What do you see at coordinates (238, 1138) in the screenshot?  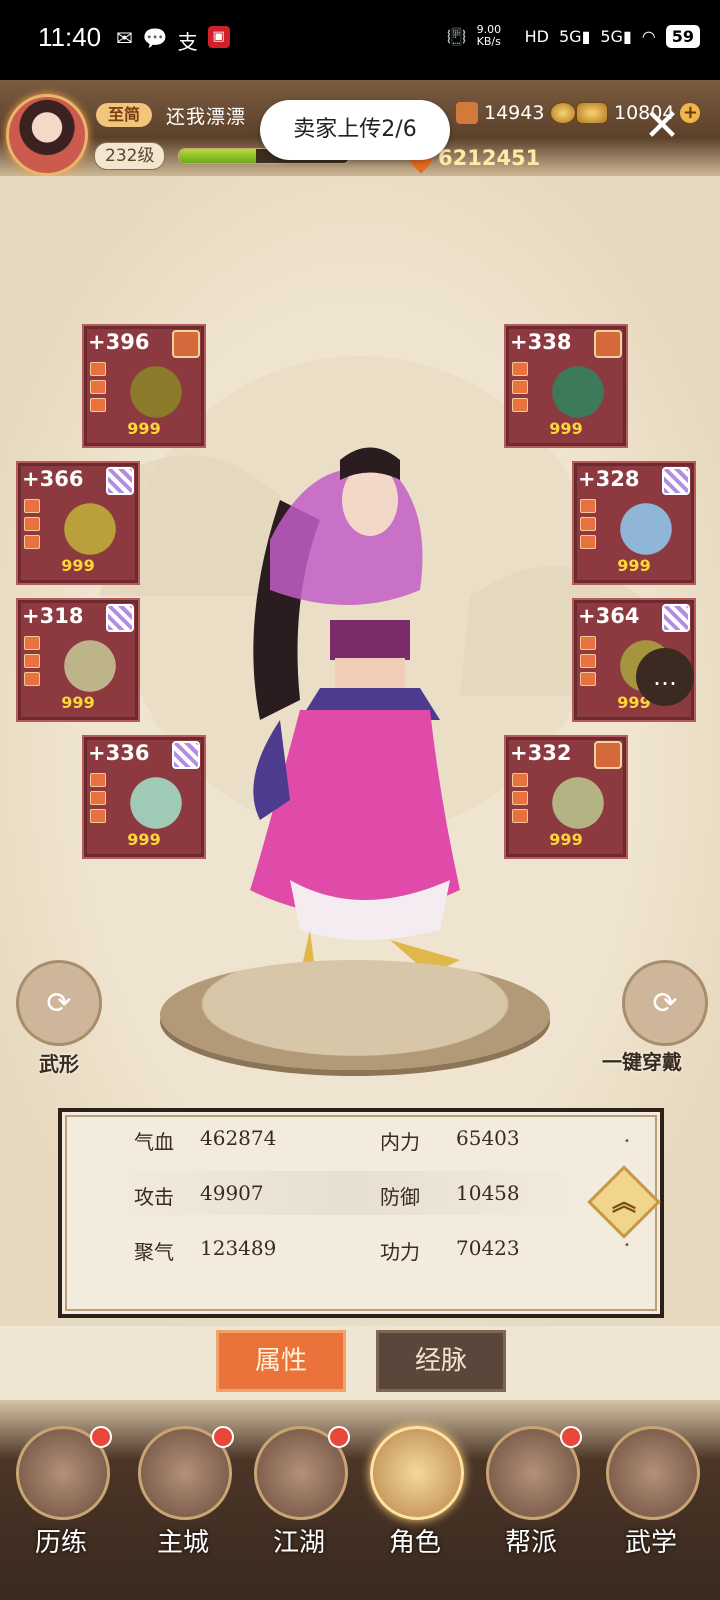 I see `stat-value: 462874` at bounding box center [238, 1138].